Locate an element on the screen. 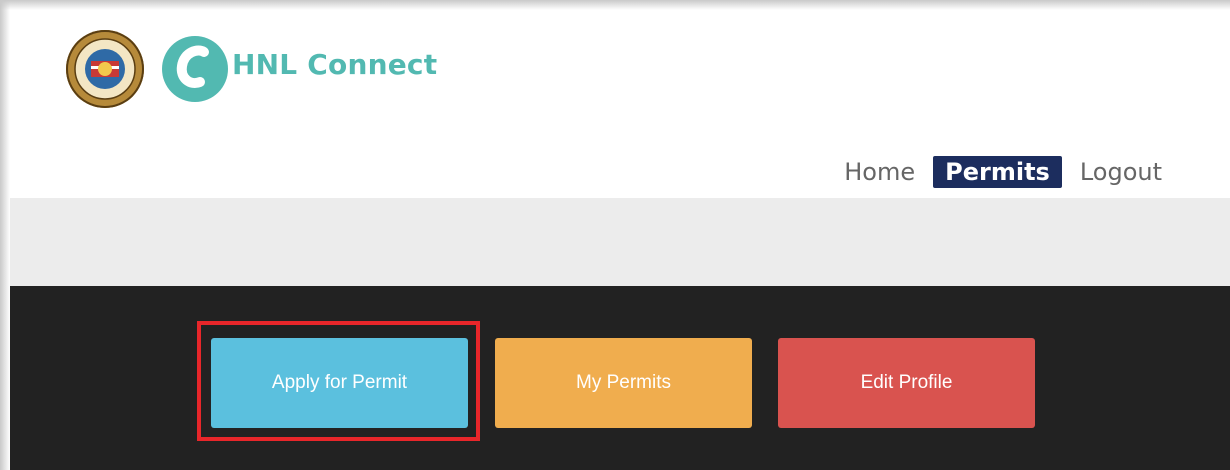  brand-name: HNL Connect is located at coordinates (334, 64).